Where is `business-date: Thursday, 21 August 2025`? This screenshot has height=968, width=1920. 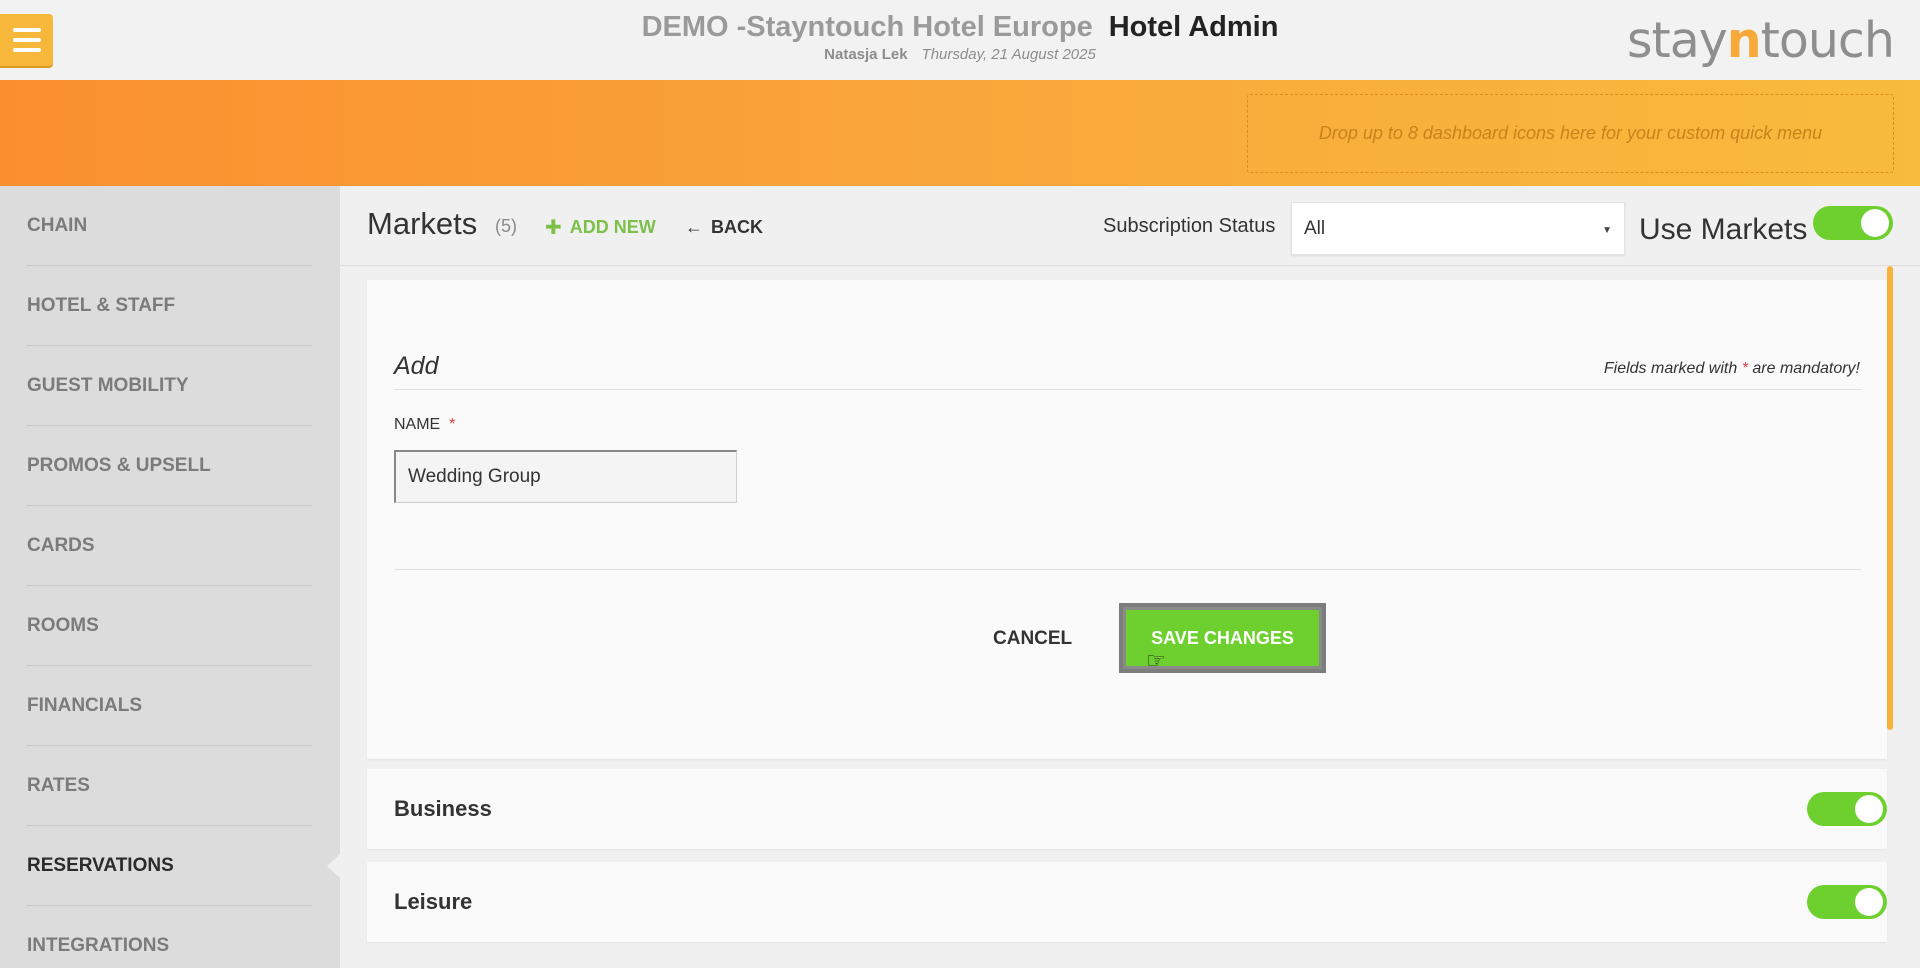
business-date: Thursday, 21 August 2025 is located at coordinates (1008, 54).